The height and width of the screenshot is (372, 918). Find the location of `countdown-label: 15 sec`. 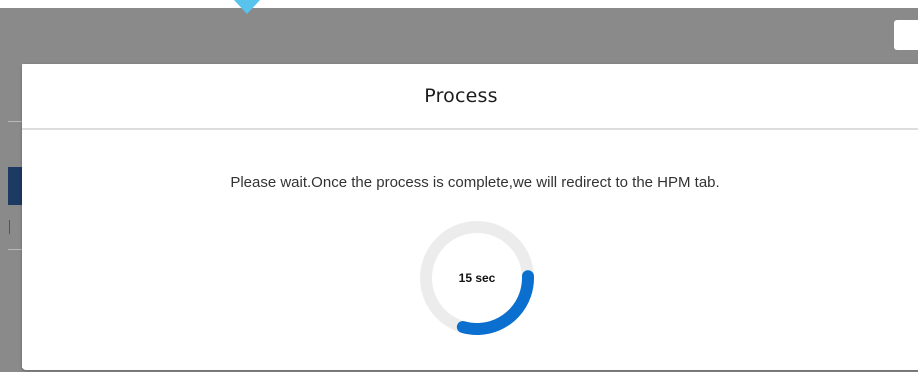

countdown-label: 15 sec is located at coordinates (477, 278).